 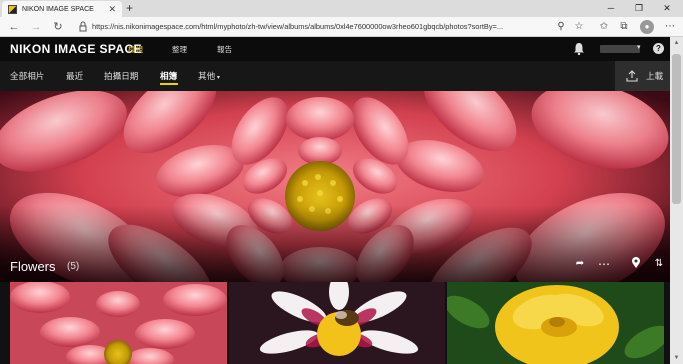 What do you see at coordinates (76, 49) in the screenshot?
I see `site-logo: NIKON IMAGE SPACE` at bounding box center [76, 49].